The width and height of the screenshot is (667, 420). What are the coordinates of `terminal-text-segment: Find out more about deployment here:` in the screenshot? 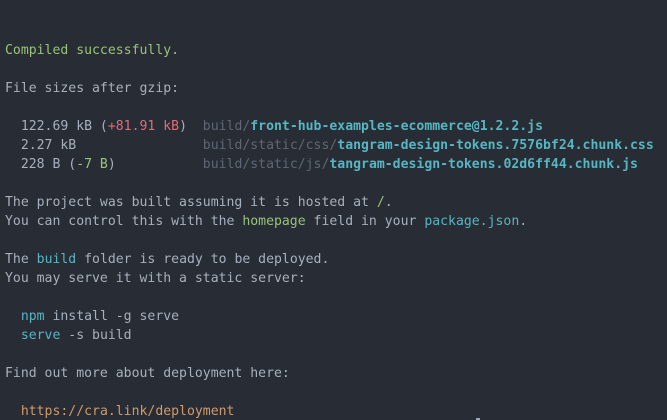 It's located at (147, 373).